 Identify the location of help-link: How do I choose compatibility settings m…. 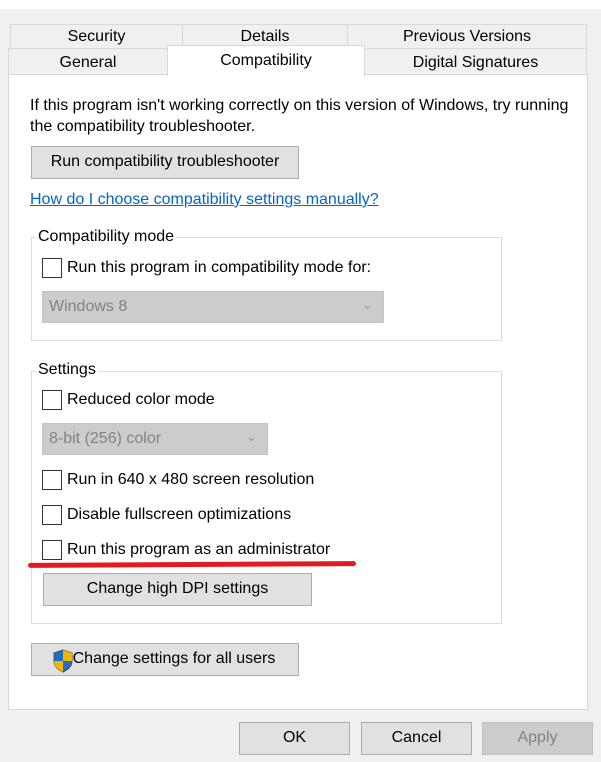
(204, 200).